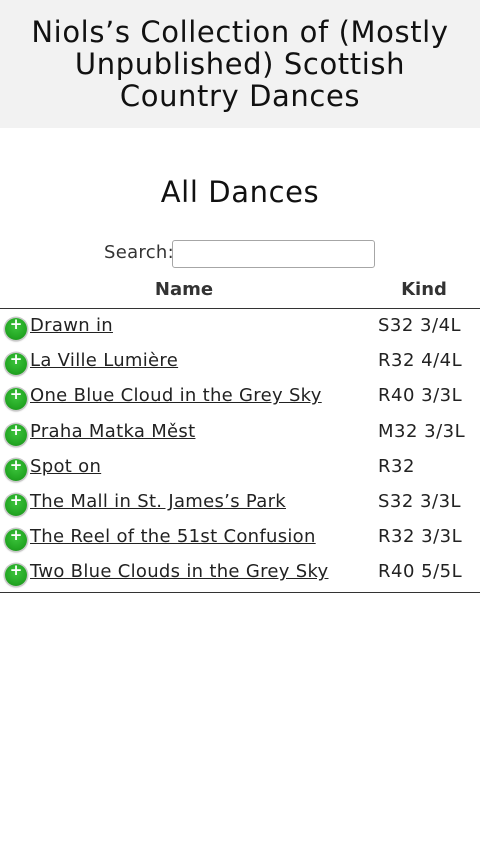 The width and height of the screenshot is (480, 853). What do you see at coordinates (422, 431) in the screenshot?
I see `dance-kind: M32 3/3L` at bounding box center [422, 431].